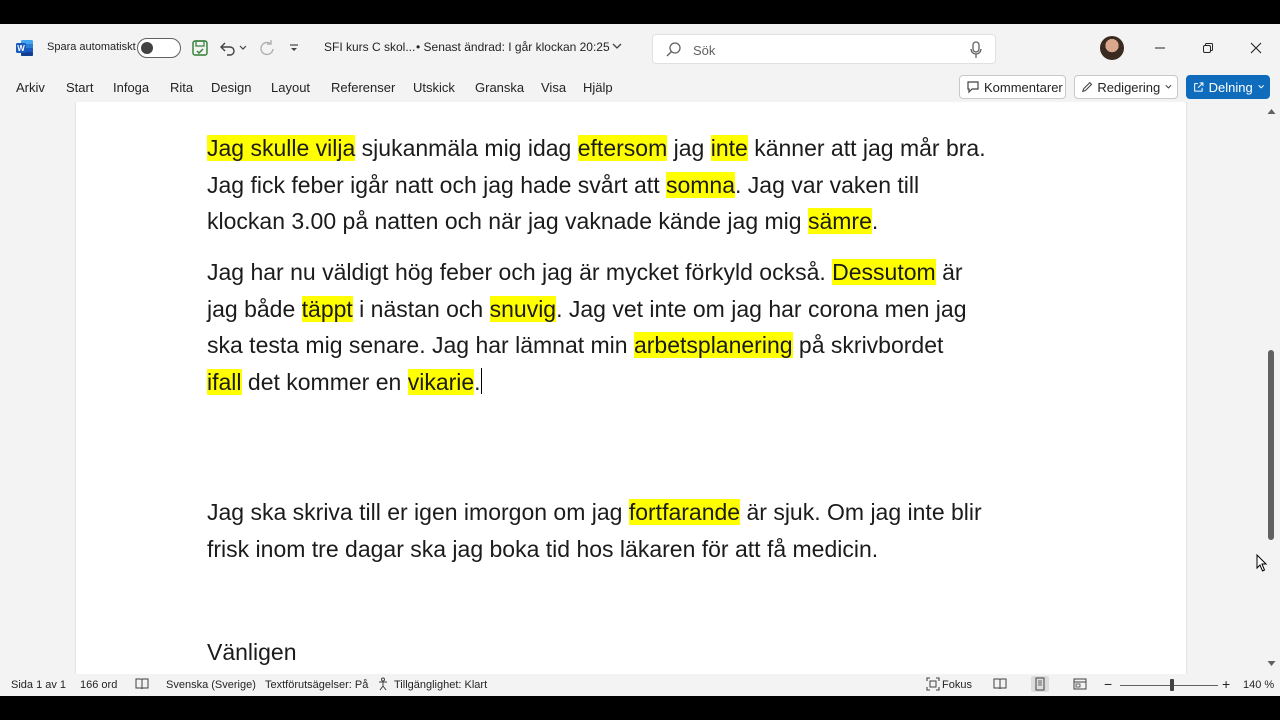 The width and height of the screenshot is (1280, 720). I want to click on text-run: på skrivbordet, so click(868, 345).